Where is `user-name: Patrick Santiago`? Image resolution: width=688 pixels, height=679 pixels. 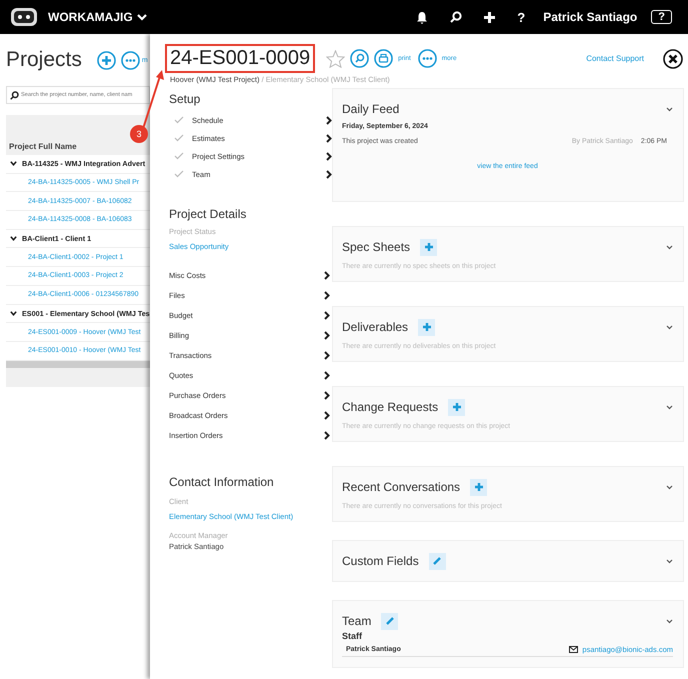 user-name: Patrick Santiago is located at coordinates (590, 17).